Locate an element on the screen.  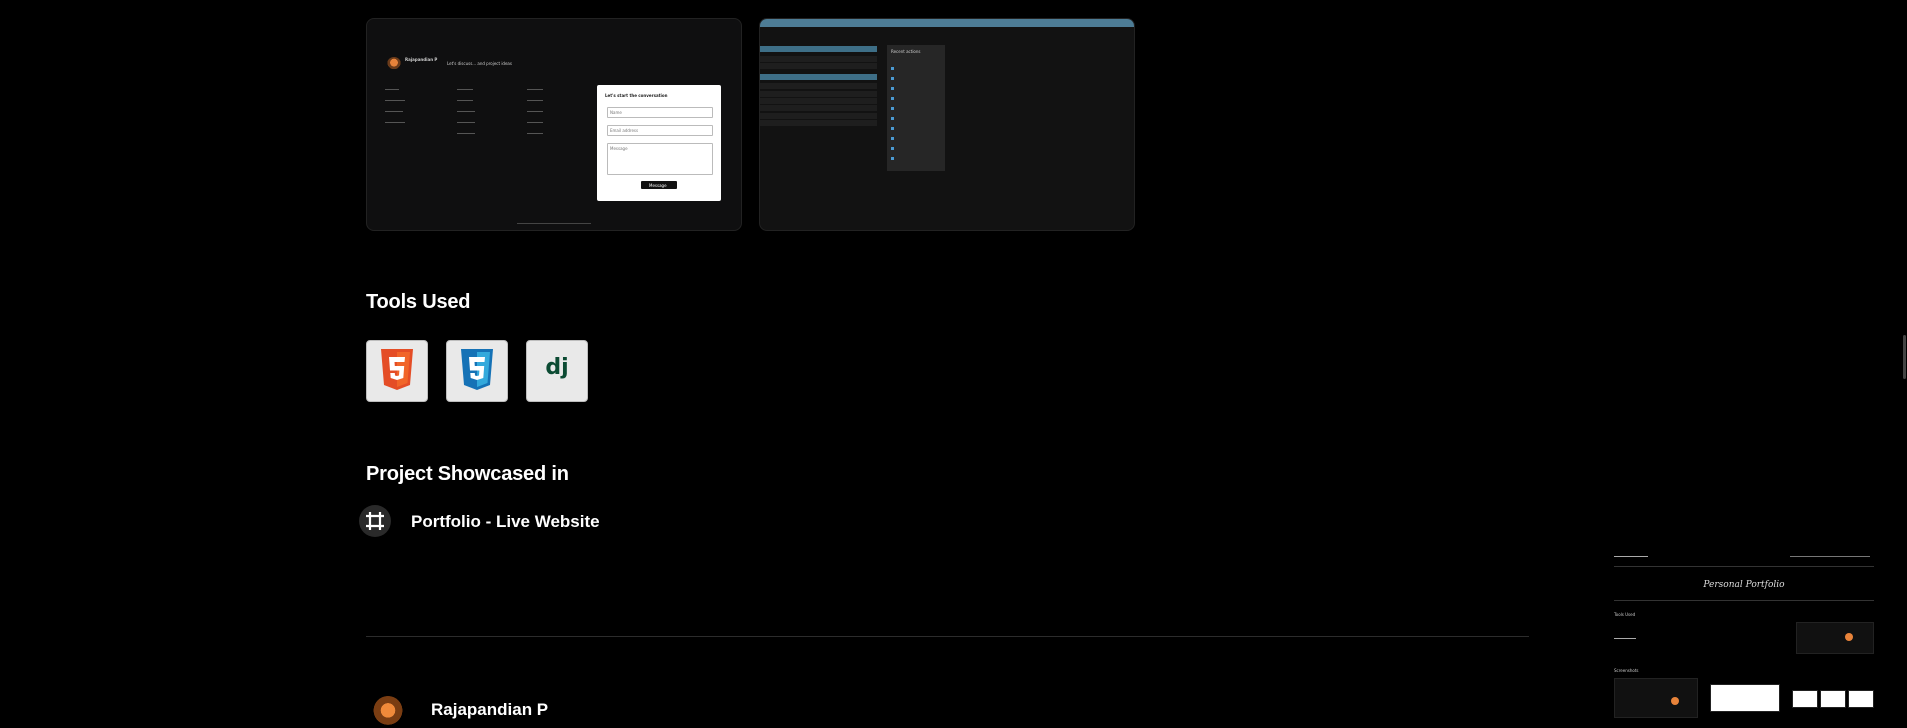
css3-icon is located at coordinates (477, 369).